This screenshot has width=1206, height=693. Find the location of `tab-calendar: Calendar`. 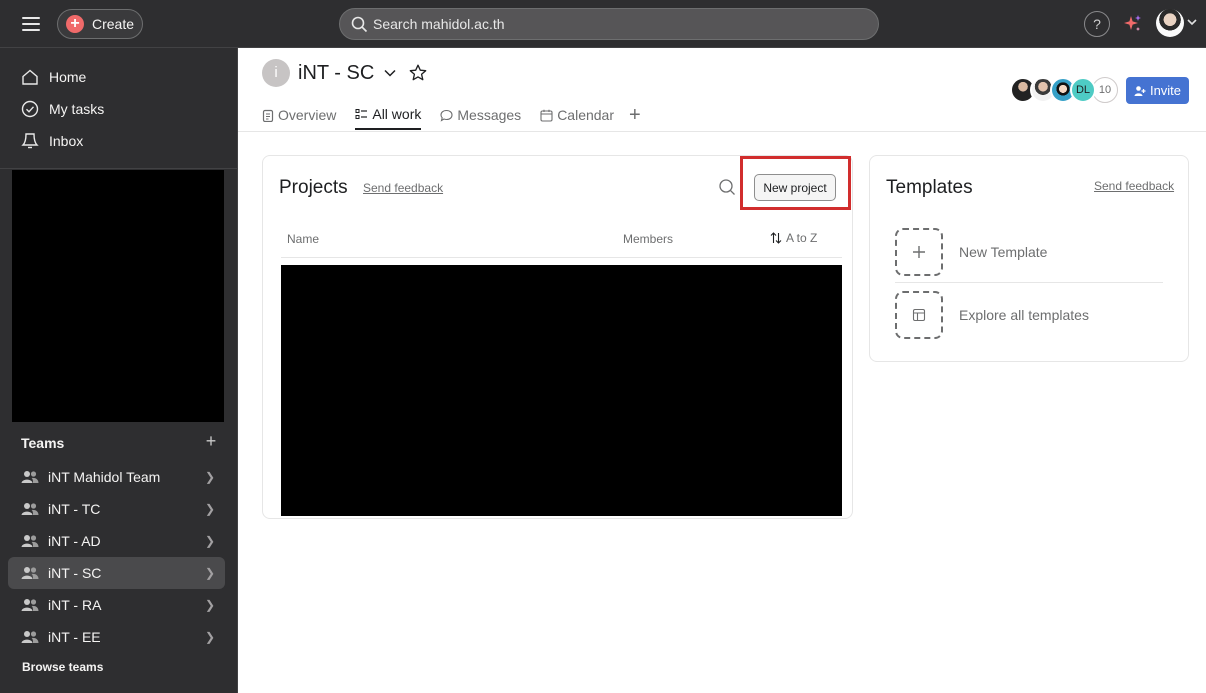

tab-calendar: Calendar is located at coordinates (577, 115).